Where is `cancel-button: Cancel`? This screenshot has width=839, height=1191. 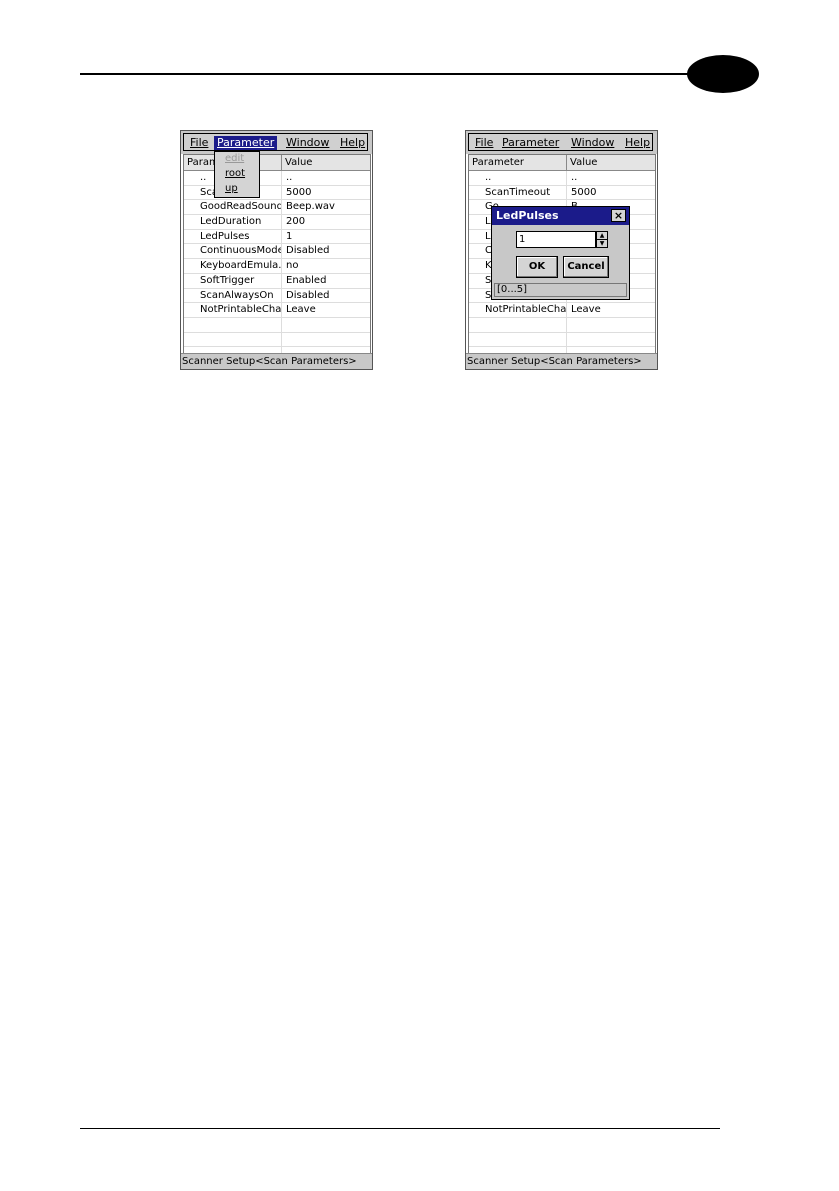
cancel-button: Cancel is located at coordinates (586, 267).